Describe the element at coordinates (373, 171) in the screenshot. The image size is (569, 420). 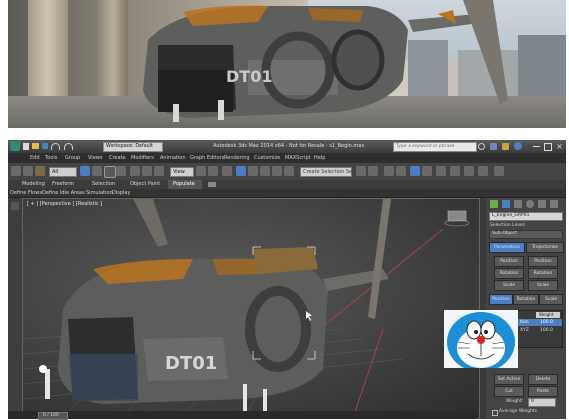
I see `align-icon` at that location.